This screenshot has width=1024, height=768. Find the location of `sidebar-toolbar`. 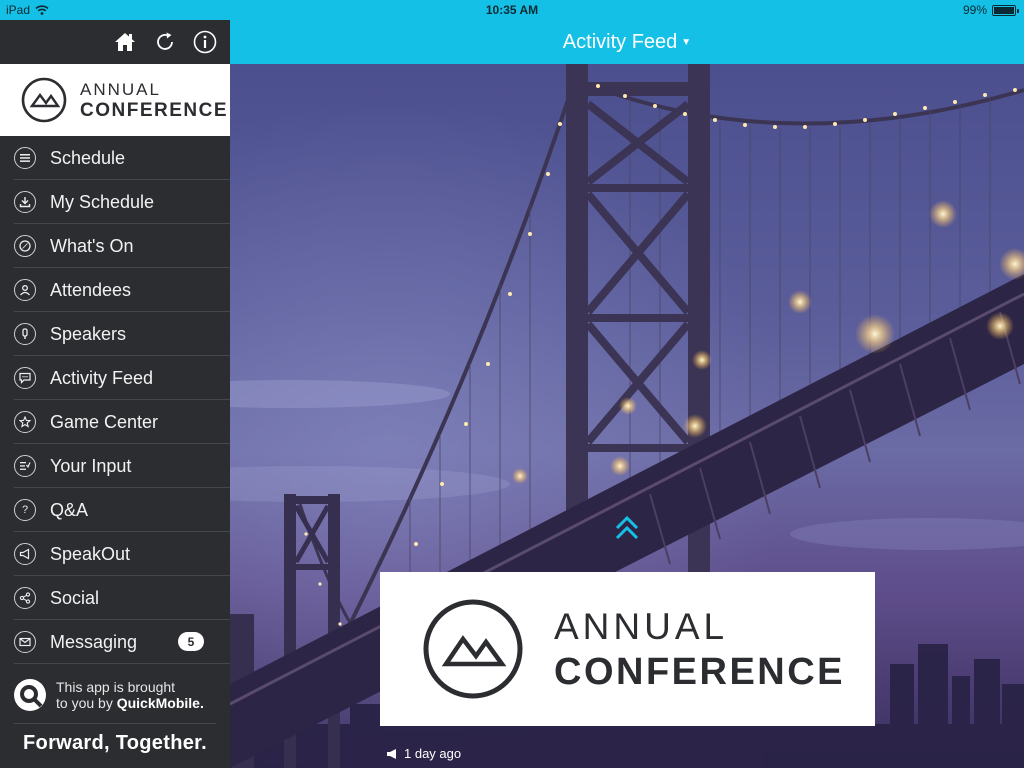

sidebar-toolbar is located at coordinates (115, 42).